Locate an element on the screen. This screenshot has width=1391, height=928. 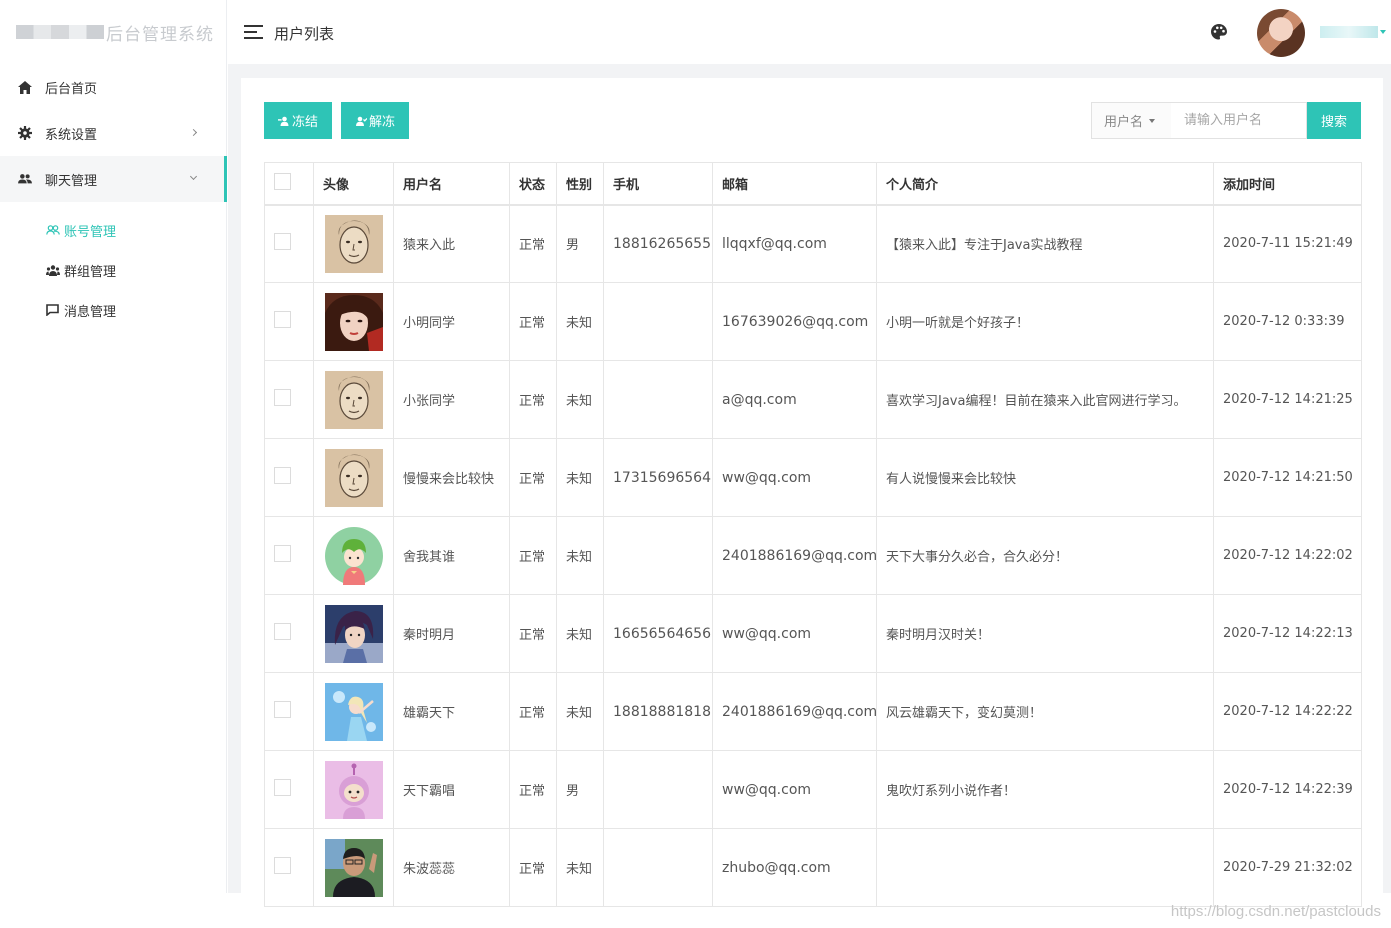
username-cell: 朱波蕊蕊 is located at coordinates (451, 867).